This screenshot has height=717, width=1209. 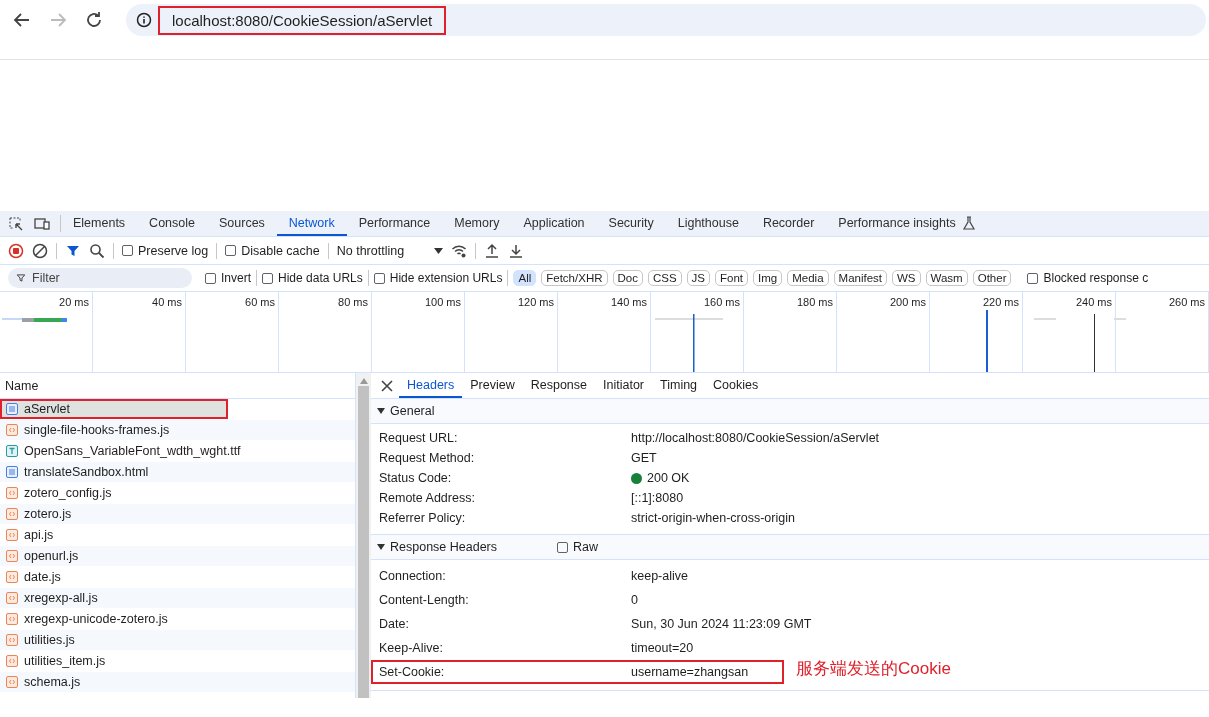 I want to click on request-name: OpenSans_VariableFont_wdth_wght.ttf, so click(x=132, y=451).